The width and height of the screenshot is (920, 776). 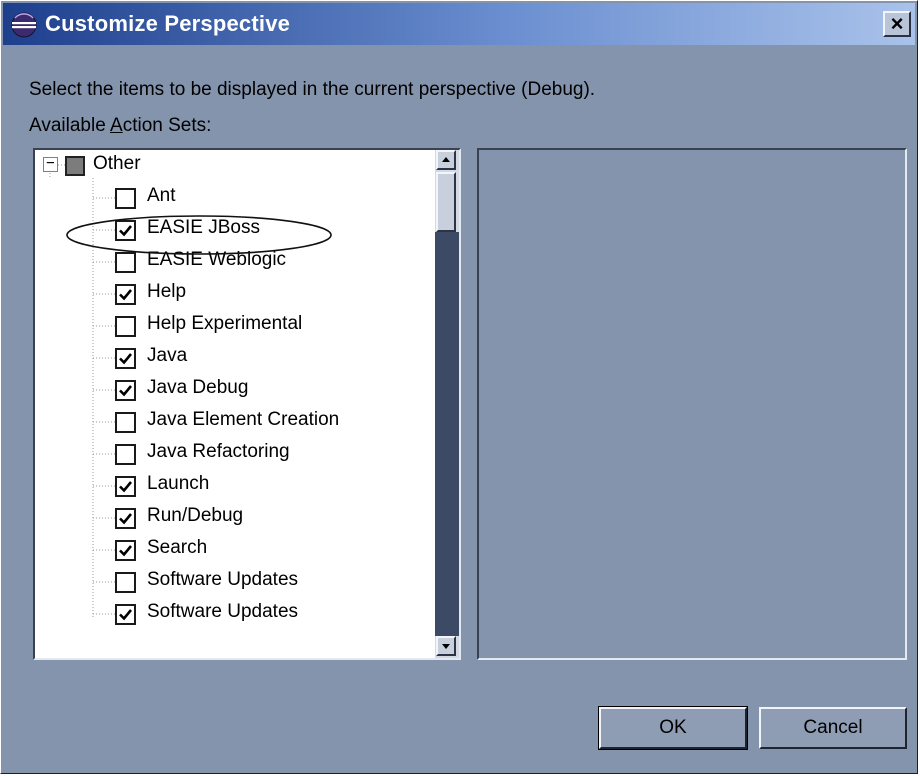 I want to click on action-set-label: Run/Debug, so click(x=195, y=515).